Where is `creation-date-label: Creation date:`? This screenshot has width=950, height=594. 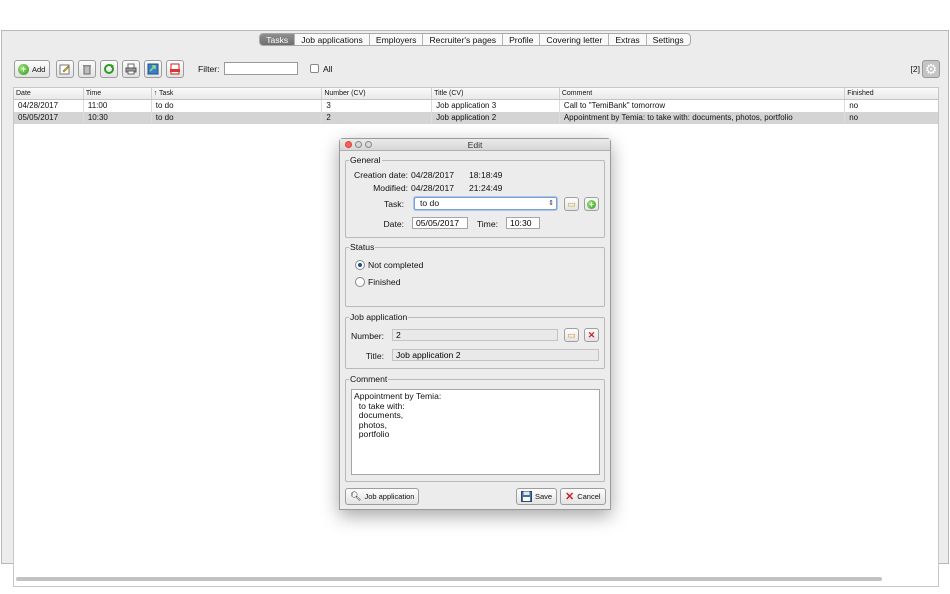 creation-date-label: Creation date: is located at coordinates (381, 175).